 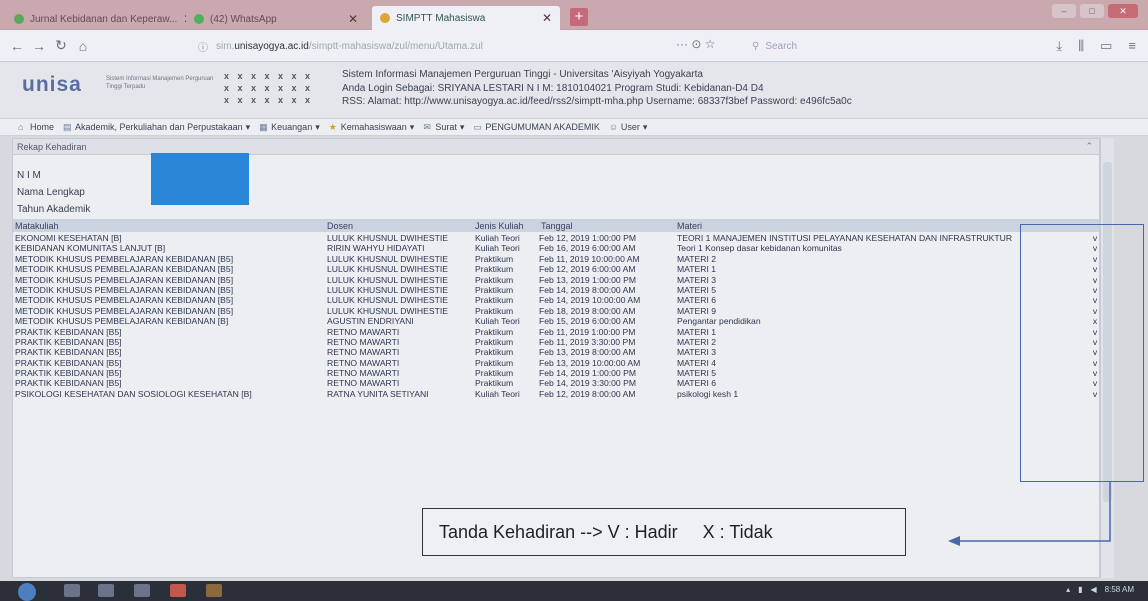 I want to click on announce-icon: ▭, so click(x=477, y=126).